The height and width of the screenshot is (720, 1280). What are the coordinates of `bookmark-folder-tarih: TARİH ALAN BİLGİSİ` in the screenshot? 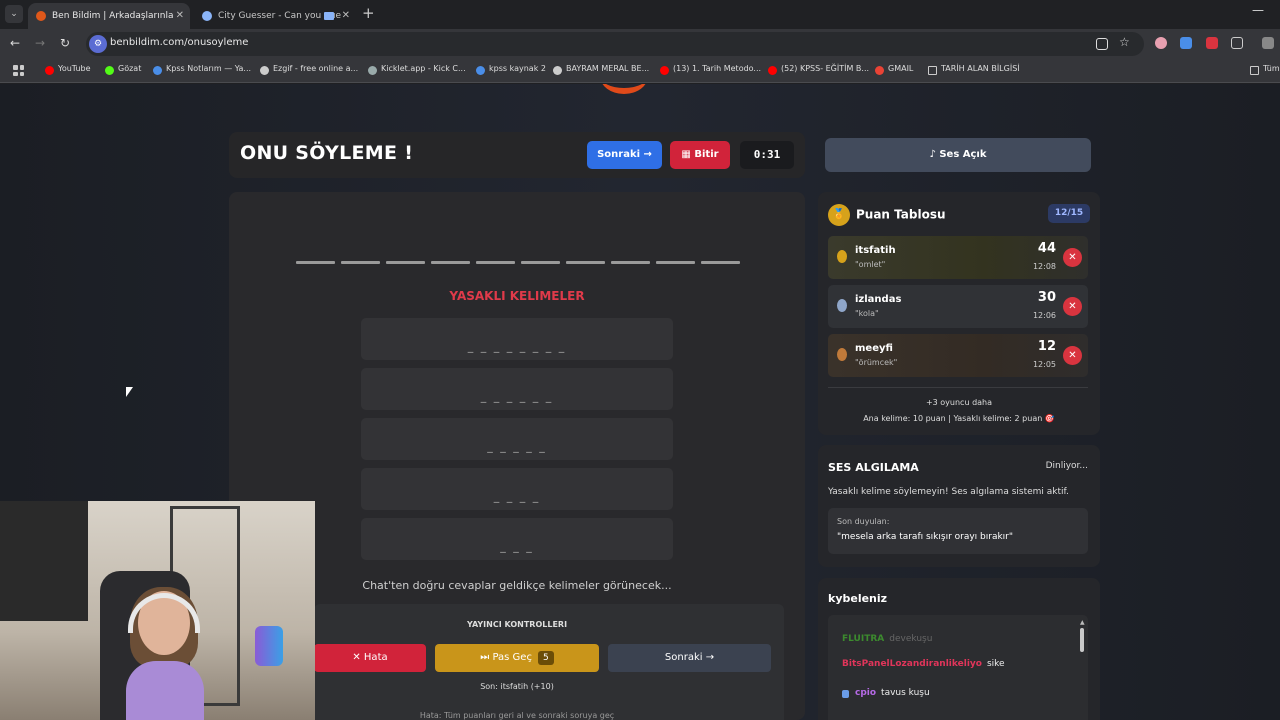 It's located at (974, 69).